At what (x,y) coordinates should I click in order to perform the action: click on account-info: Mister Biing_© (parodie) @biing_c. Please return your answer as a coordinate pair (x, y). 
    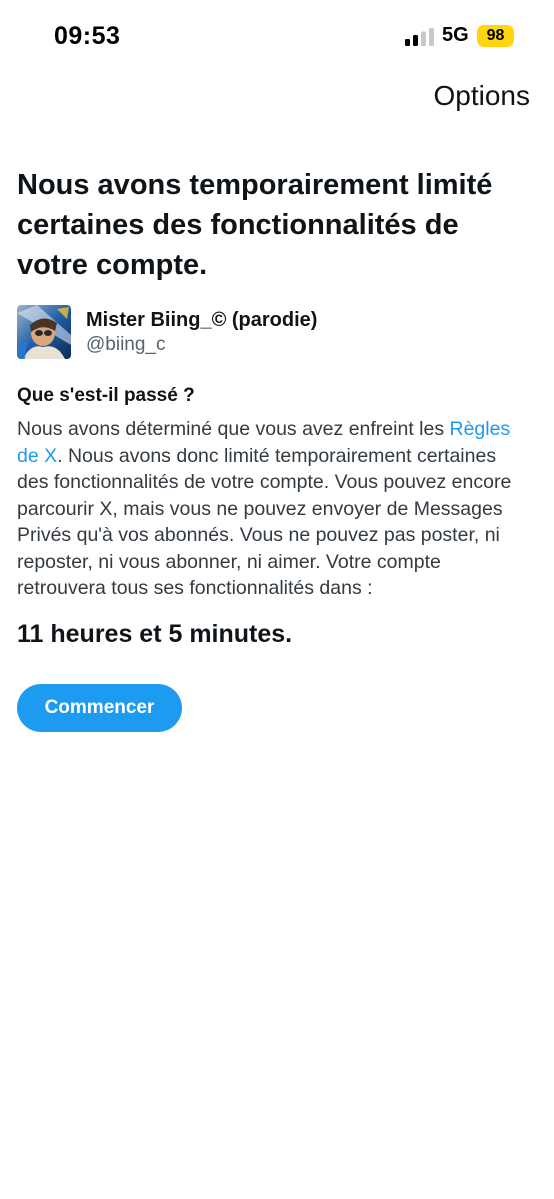
    Looking at the image, I should click on (201, 332).